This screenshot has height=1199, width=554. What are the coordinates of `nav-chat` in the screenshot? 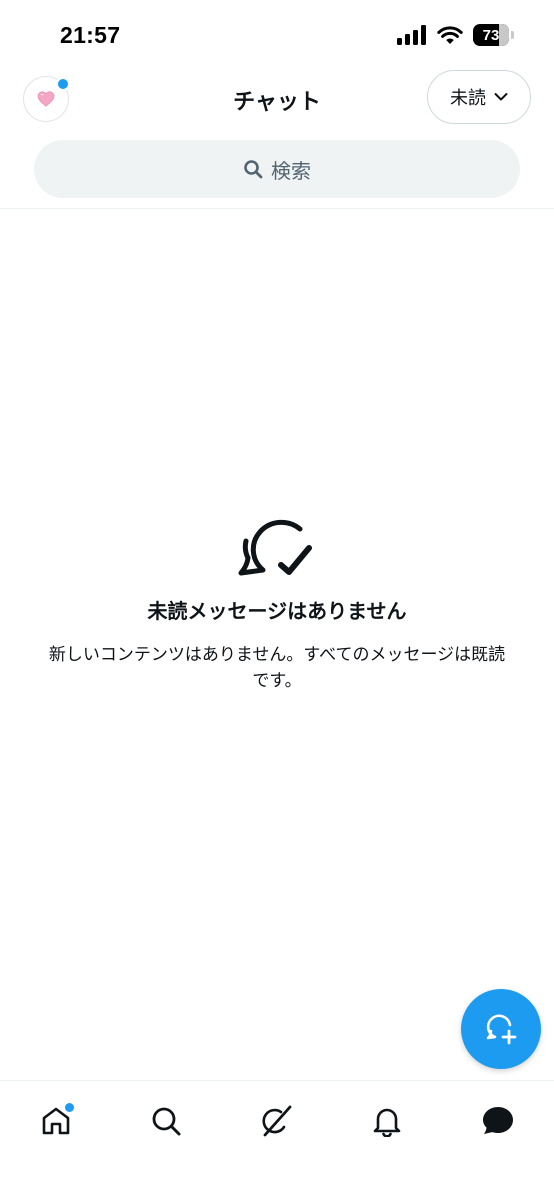 It's located at (498, 1121).